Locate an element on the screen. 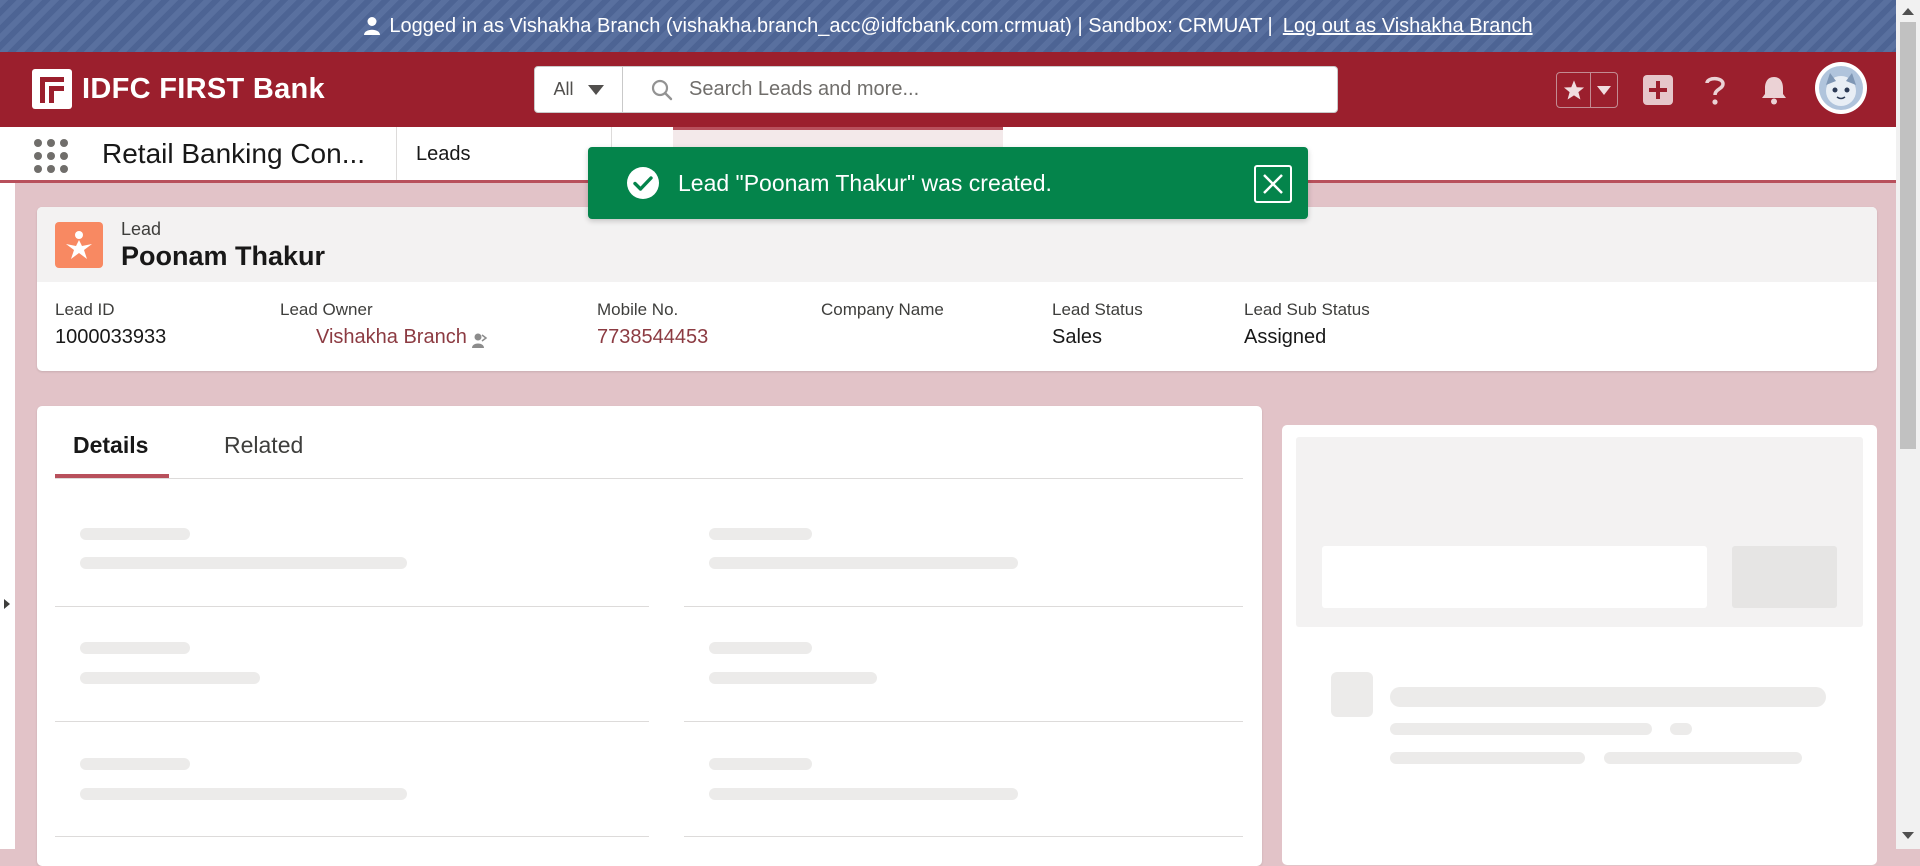  favorites-group is located at coordinates (1587, 90).